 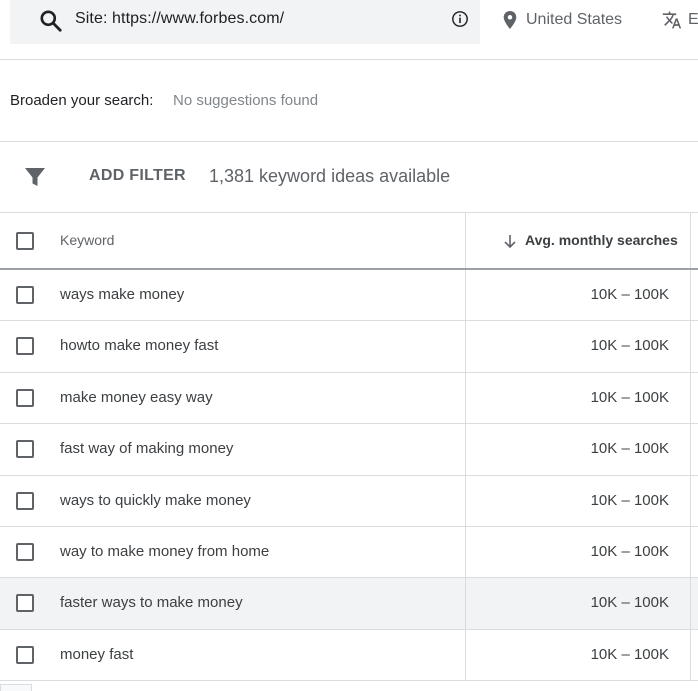 I want to click on table-row: money fast 10K – 100K, so click(x=349, y=655).